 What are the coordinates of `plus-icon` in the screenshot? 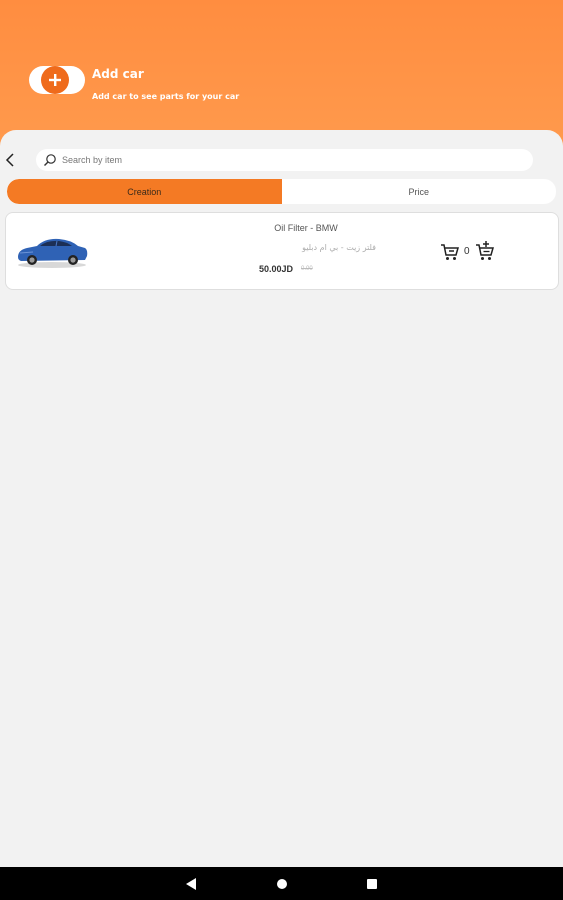 It's located at (55, 80).